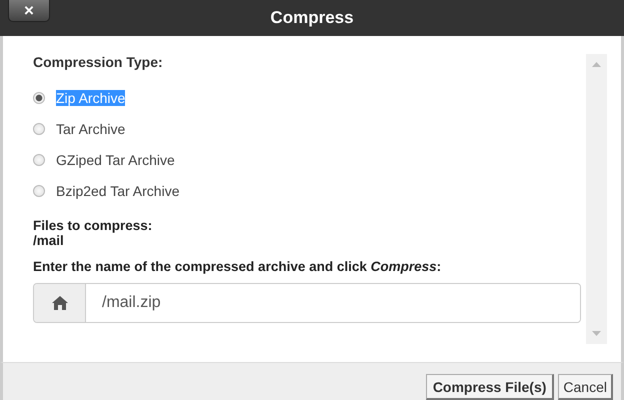  I want to click on file-path: /mail, so click(49, 240).